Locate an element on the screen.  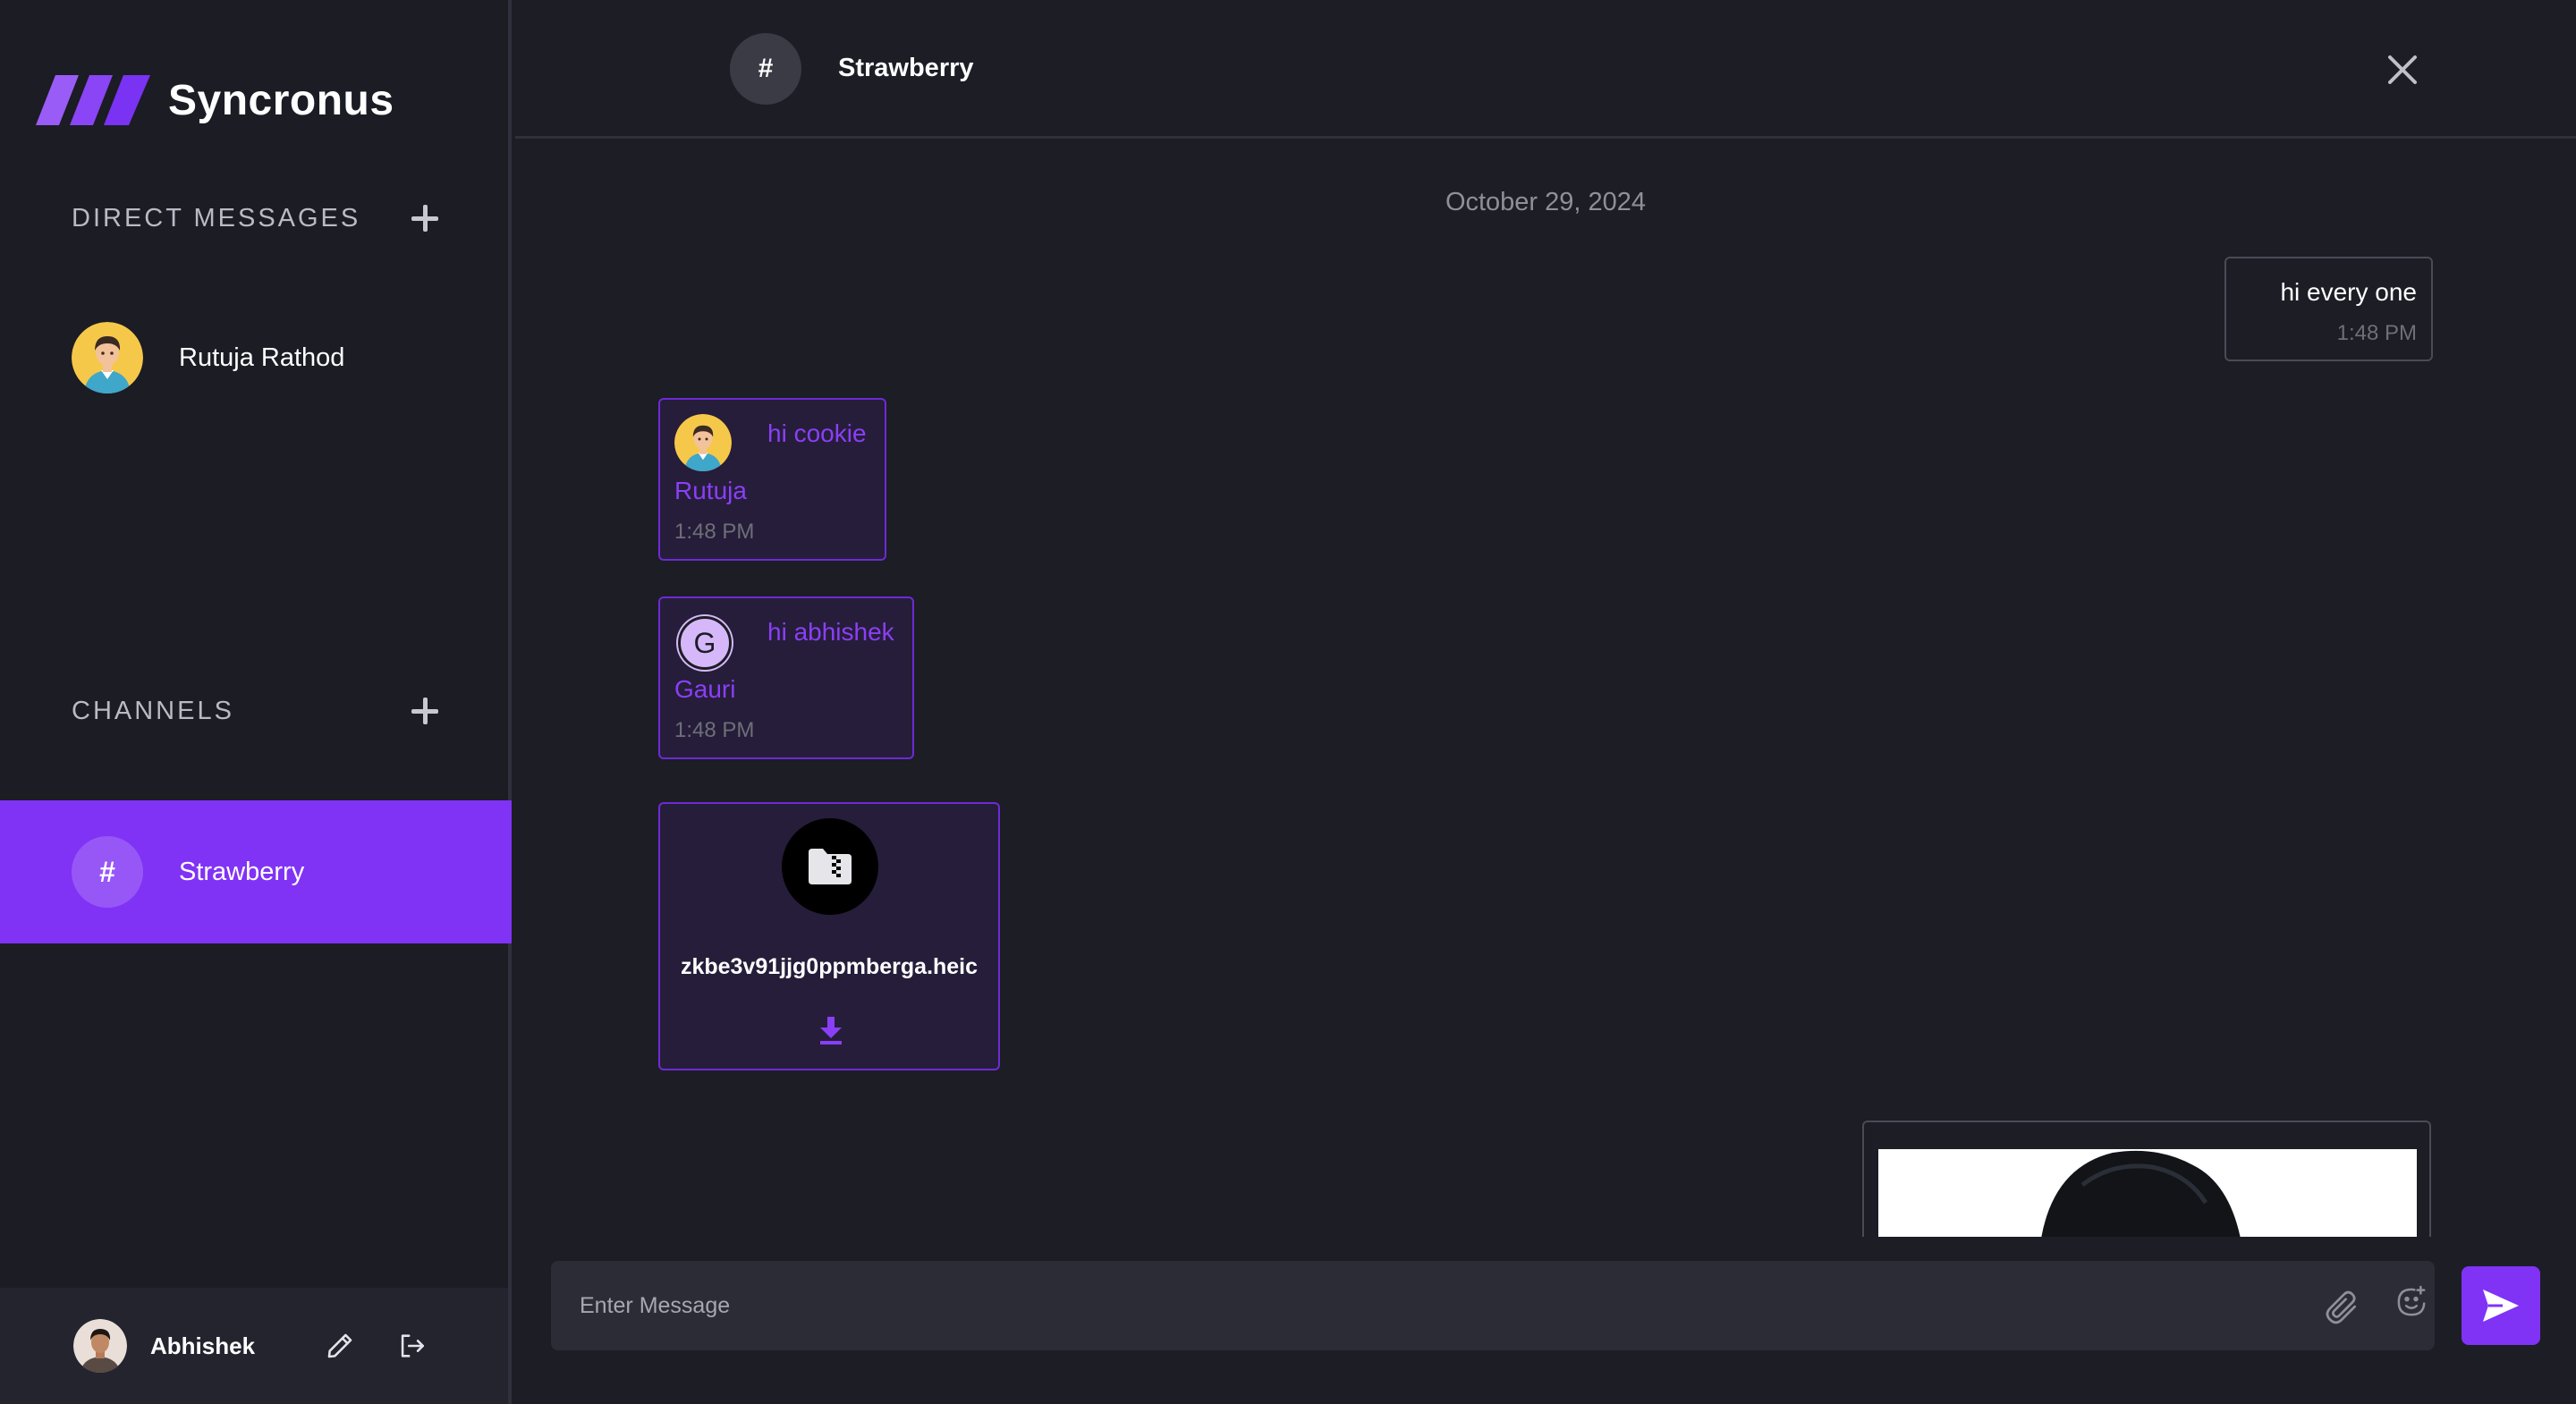
image-message is located at coordinates (2146, 1179).